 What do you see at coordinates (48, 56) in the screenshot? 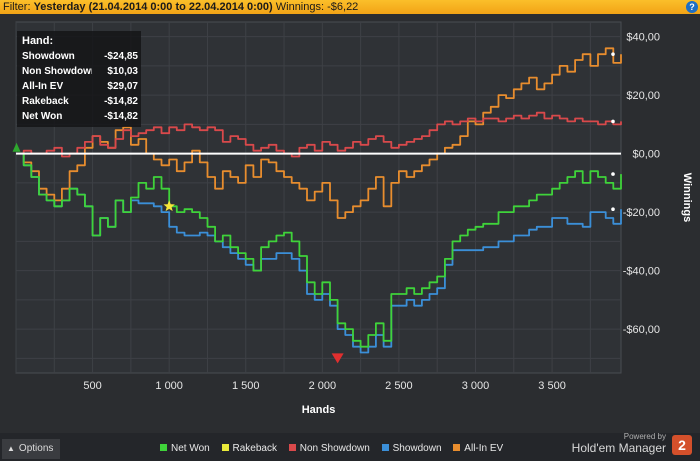
I see `stats-label: Showdown` at bounding box center [48, 56].